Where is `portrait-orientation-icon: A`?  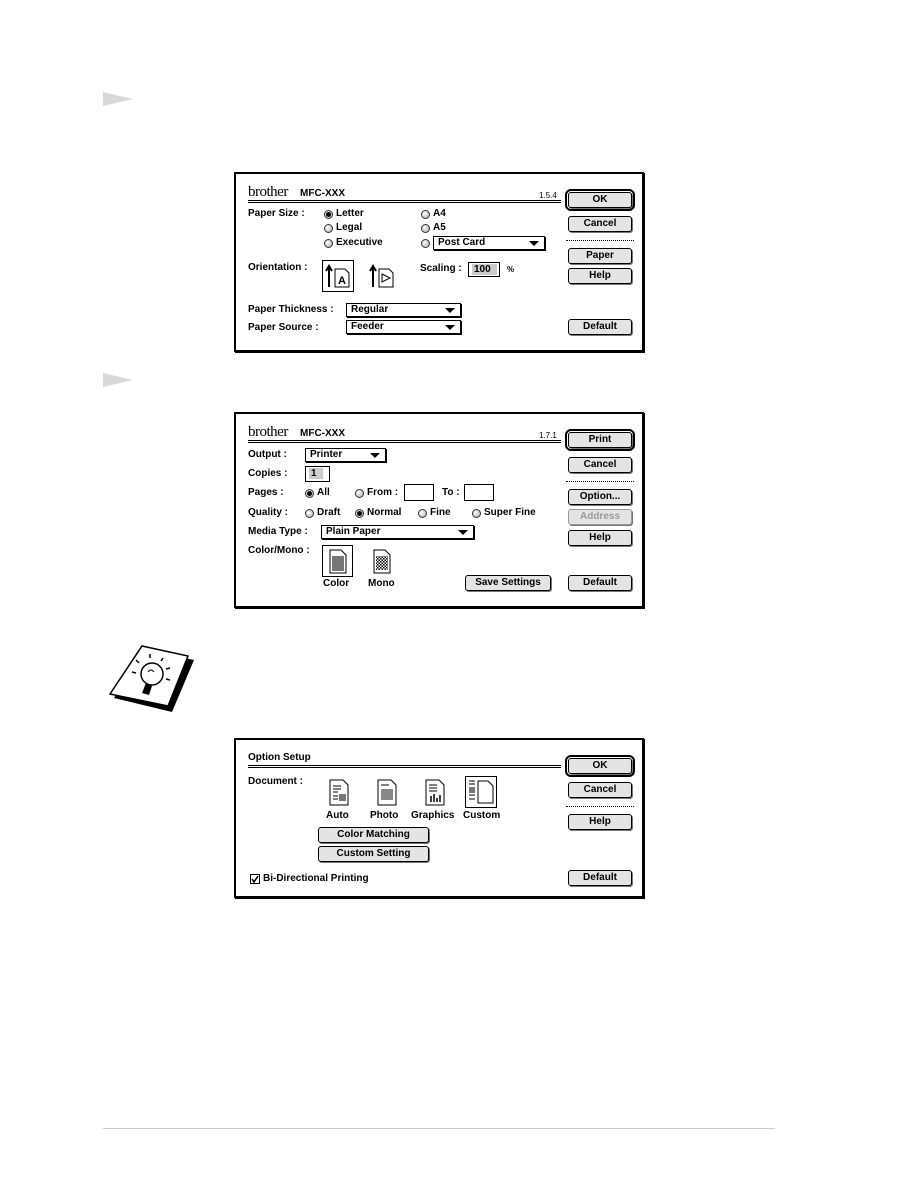
portrait-orientation-icon: A is located at coordinates (338, 276).